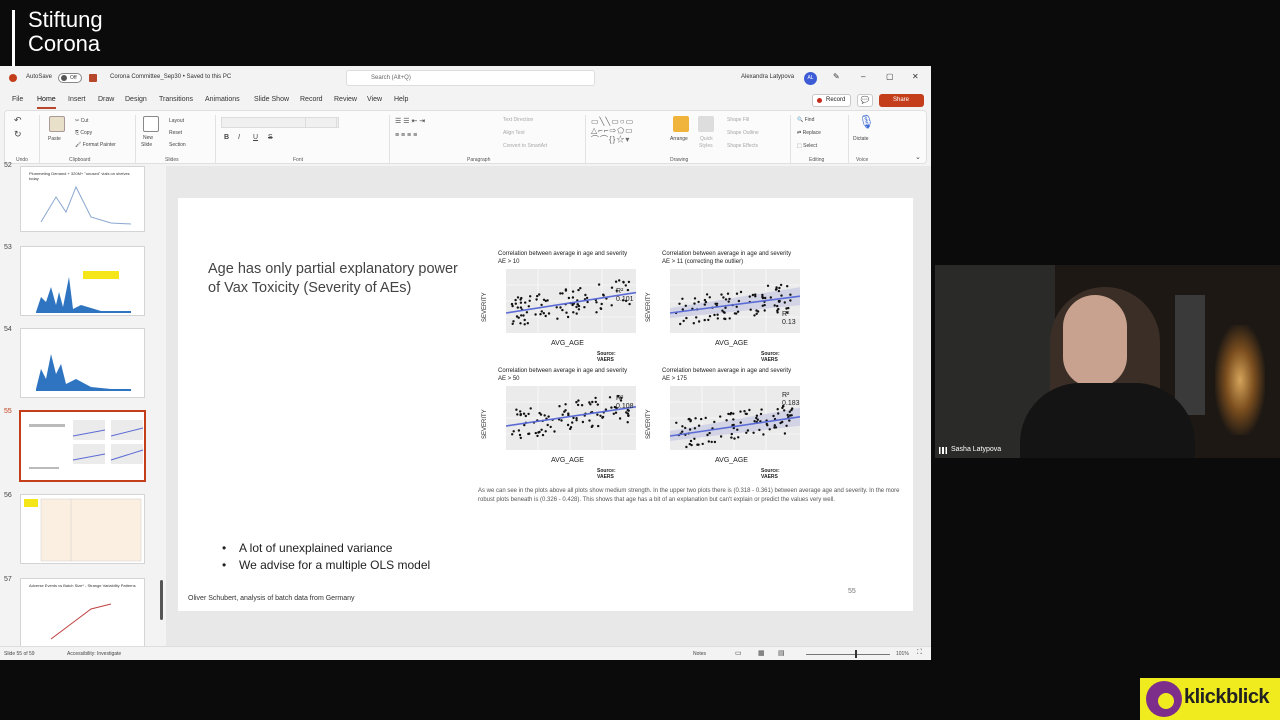 The width and height of the screenshot is (1280, 720). What do you see at coordinates (915, 76) in the screenshot?
I see `close-button: ✕` at bounding box center [915, 76].